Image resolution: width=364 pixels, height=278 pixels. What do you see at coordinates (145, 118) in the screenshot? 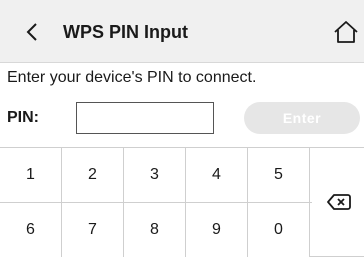
I see `pin-input` at bounding box center [145, 118].